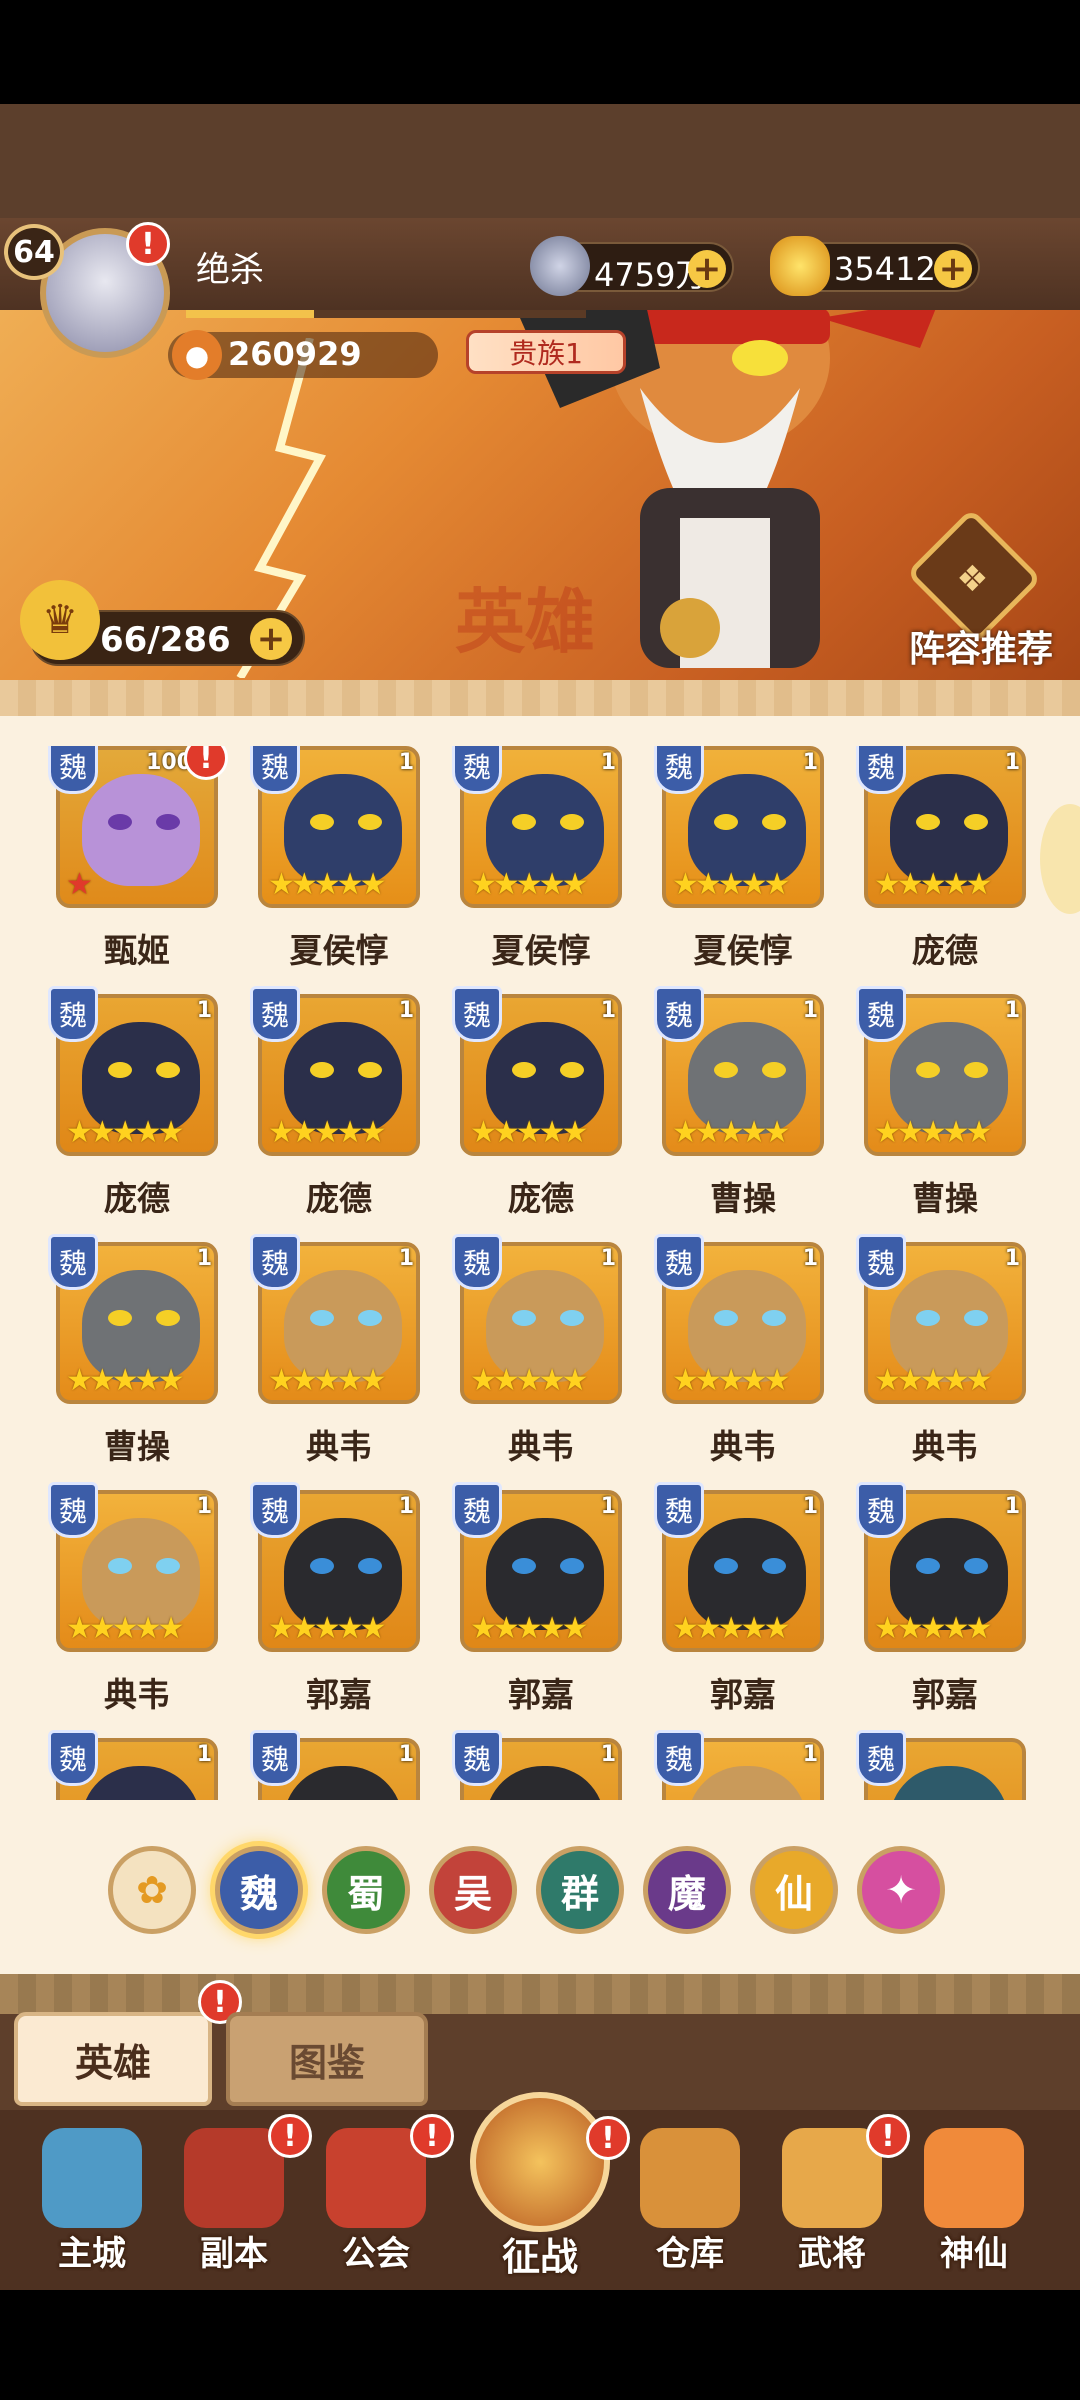 The image size is (1080, 2400). What do you see at coordinates (432, 2136) in the screenshot?
I see `nav-alert-icon: !` at bounding box center [432, 2136].